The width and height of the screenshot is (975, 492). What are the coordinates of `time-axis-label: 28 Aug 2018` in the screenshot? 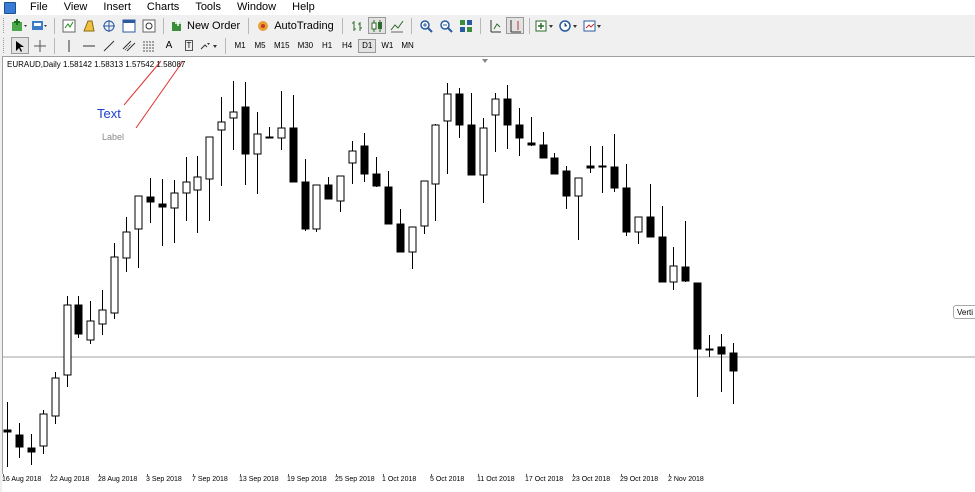 It's located at (118, 479).